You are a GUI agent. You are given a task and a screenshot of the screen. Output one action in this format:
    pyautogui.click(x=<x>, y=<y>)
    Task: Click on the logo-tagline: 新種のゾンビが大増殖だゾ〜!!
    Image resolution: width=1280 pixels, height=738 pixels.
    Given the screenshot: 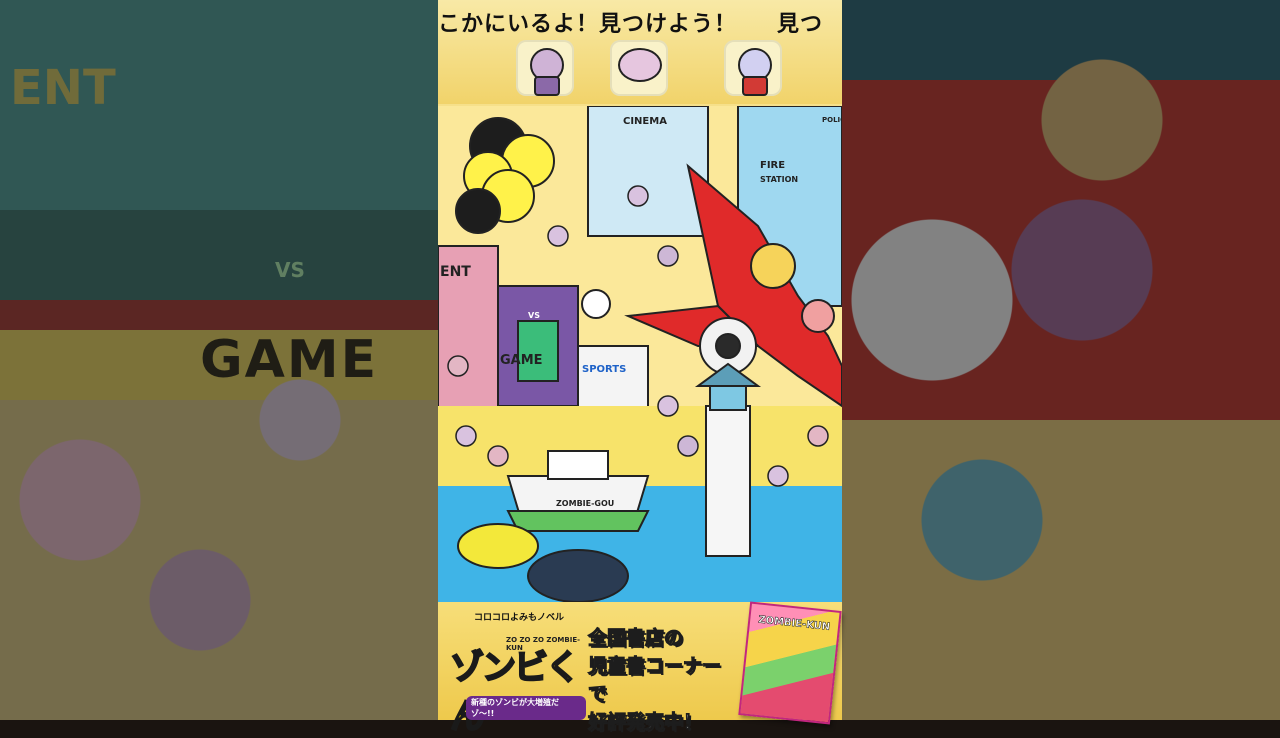 What is the action you would take?
    pyautogui.click(x=526, y=708)
    